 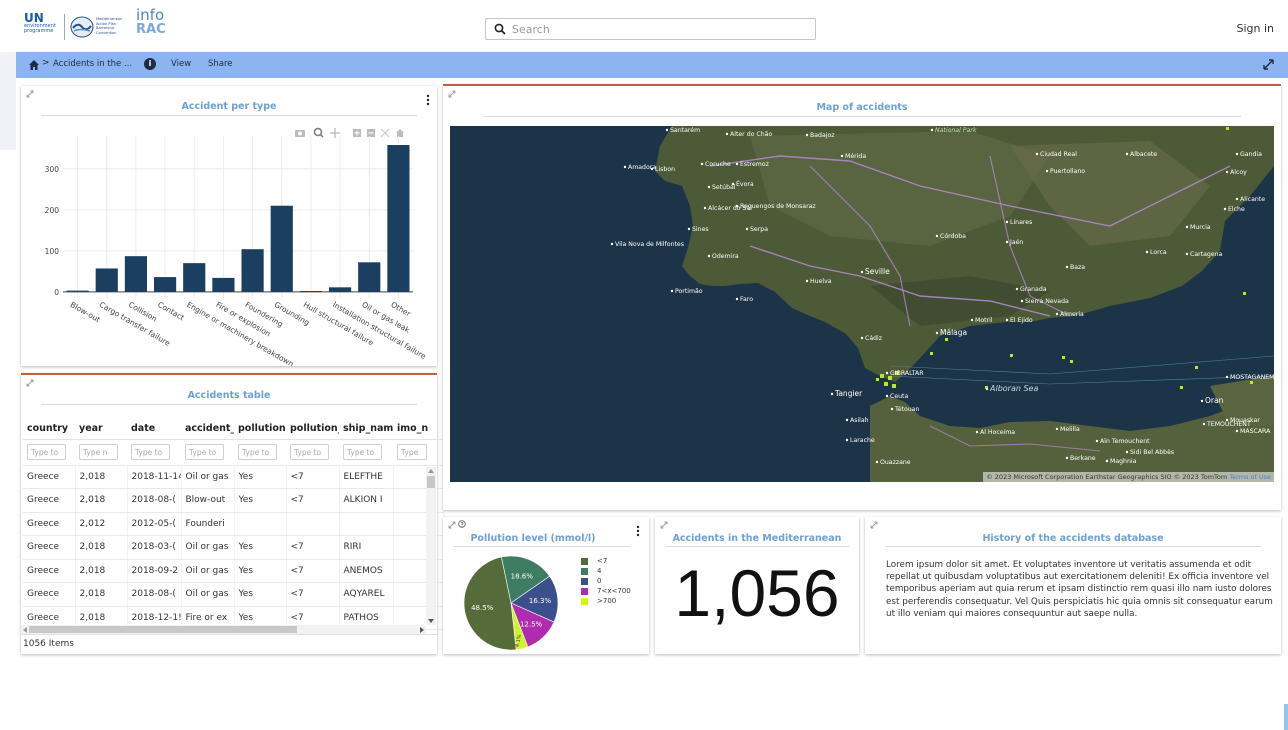 I want to click on info-icon: i, so click(x=150, y=64).